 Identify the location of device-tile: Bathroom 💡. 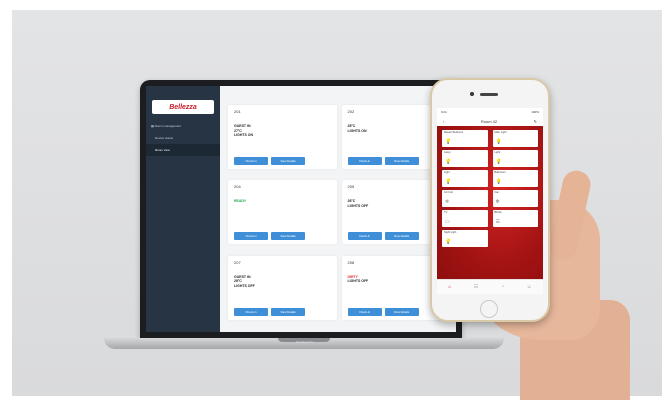
(515, 178).